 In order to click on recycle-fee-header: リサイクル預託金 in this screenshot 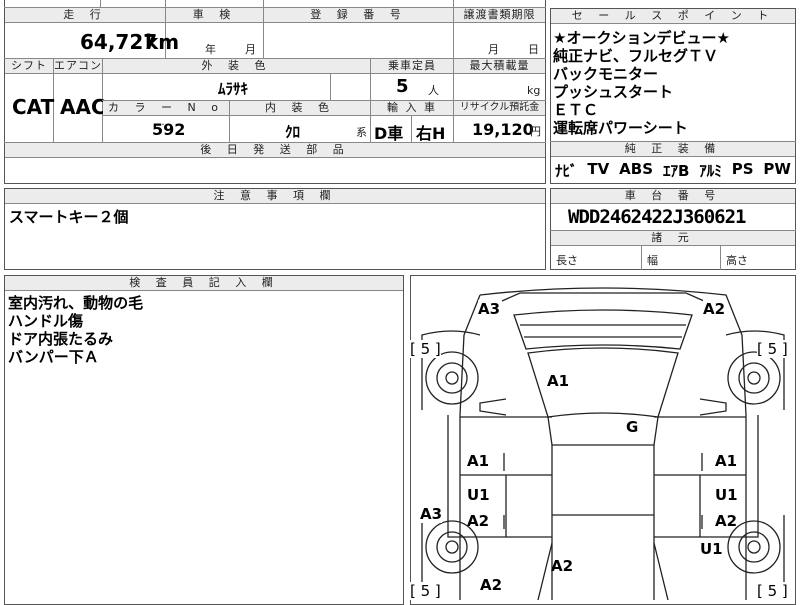, I will do `click(499, 108)`.